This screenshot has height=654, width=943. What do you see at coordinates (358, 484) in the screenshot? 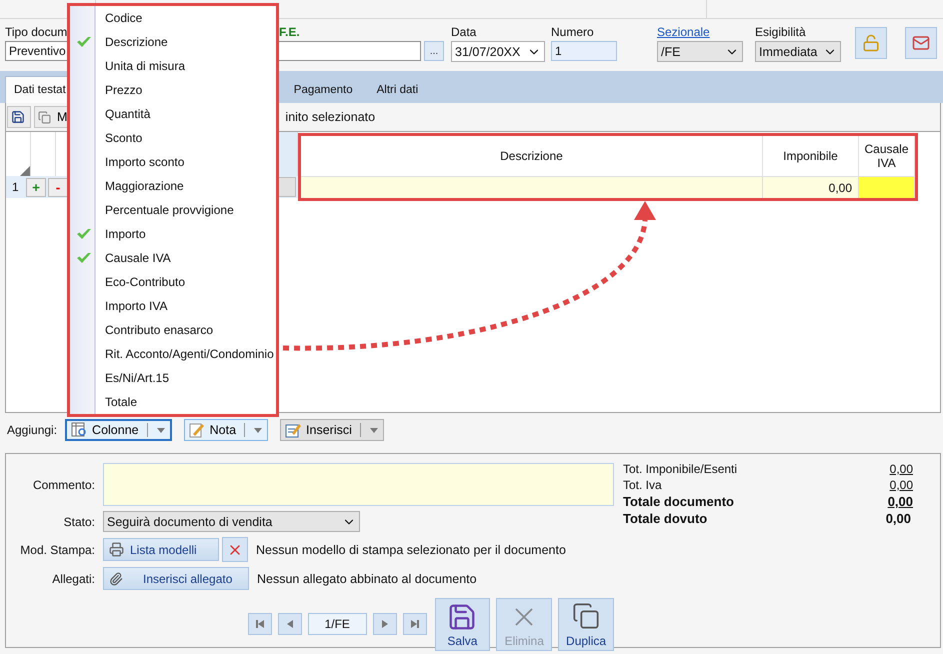
I see `comment-field` at bounding box center [358, 484].